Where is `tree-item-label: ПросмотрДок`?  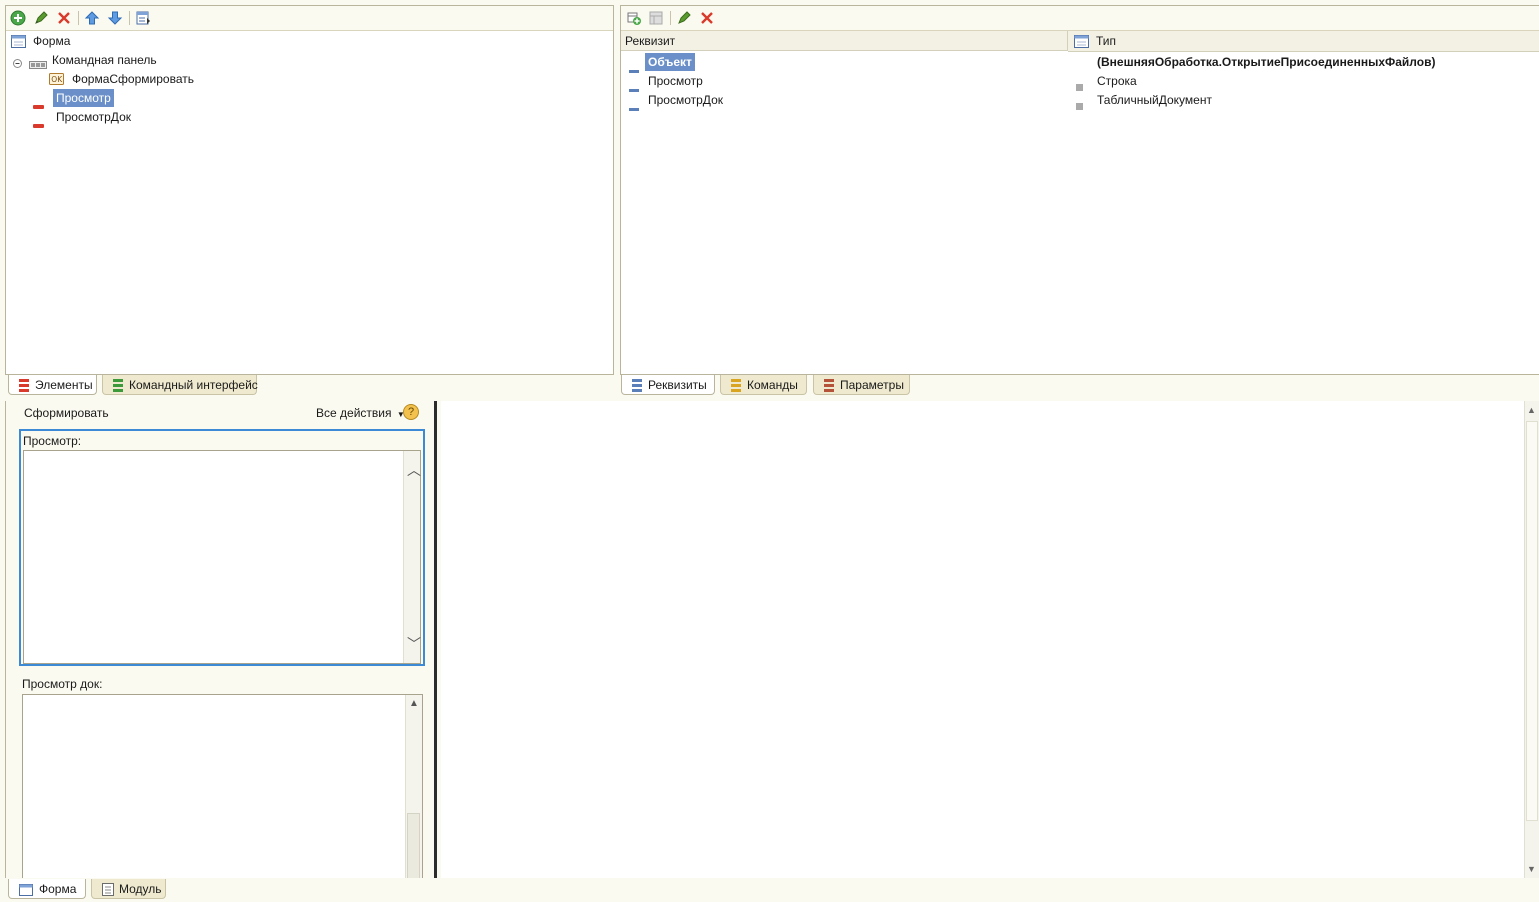 tree-item-label: ПросмотрДок is located at coordinates (93, 117).